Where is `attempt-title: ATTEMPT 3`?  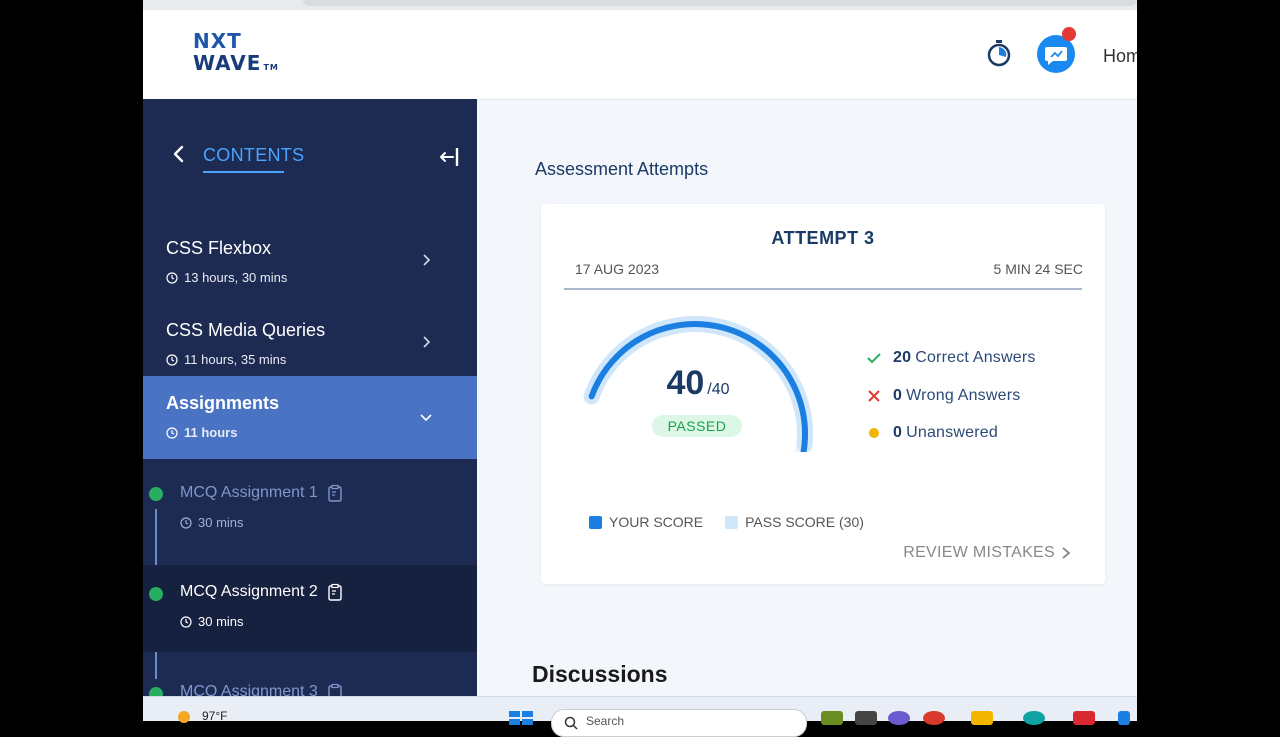
attempt-title: ATTEMPT 3 is located at coordinates (823, 238).